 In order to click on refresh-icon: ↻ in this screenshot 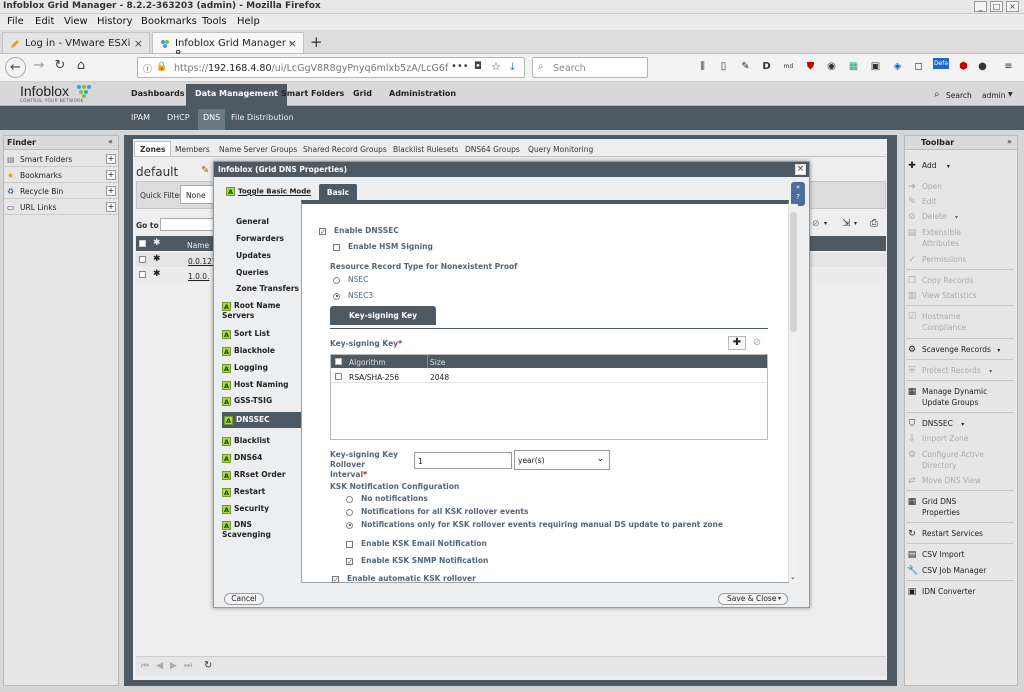, I will do `click(208, 665)`.